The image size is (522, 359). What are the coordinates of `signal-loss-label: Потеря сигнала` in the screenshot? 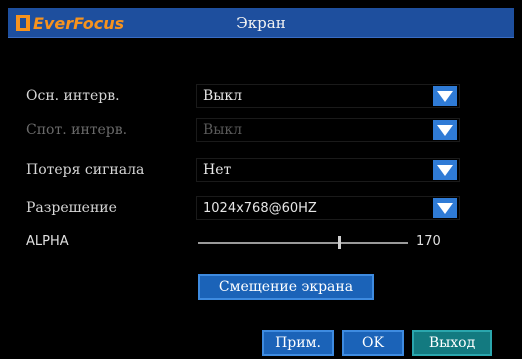 It's located at (85, 170).